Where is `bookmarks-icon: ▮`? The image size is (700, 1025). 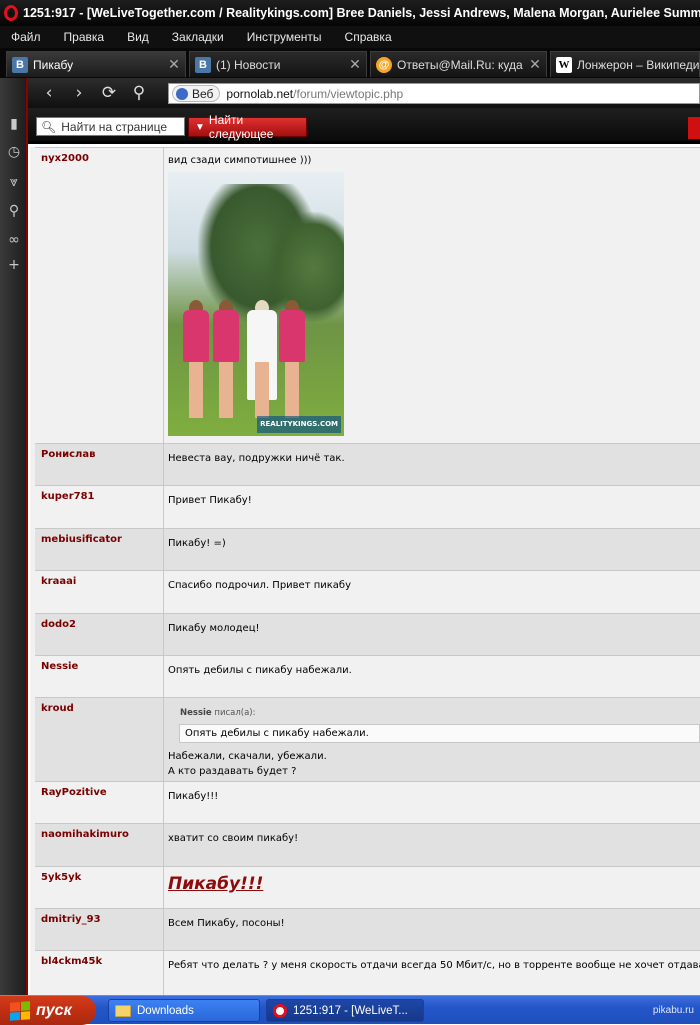
bookmarks-icon: ▮ is located at coordinates (14, 124).